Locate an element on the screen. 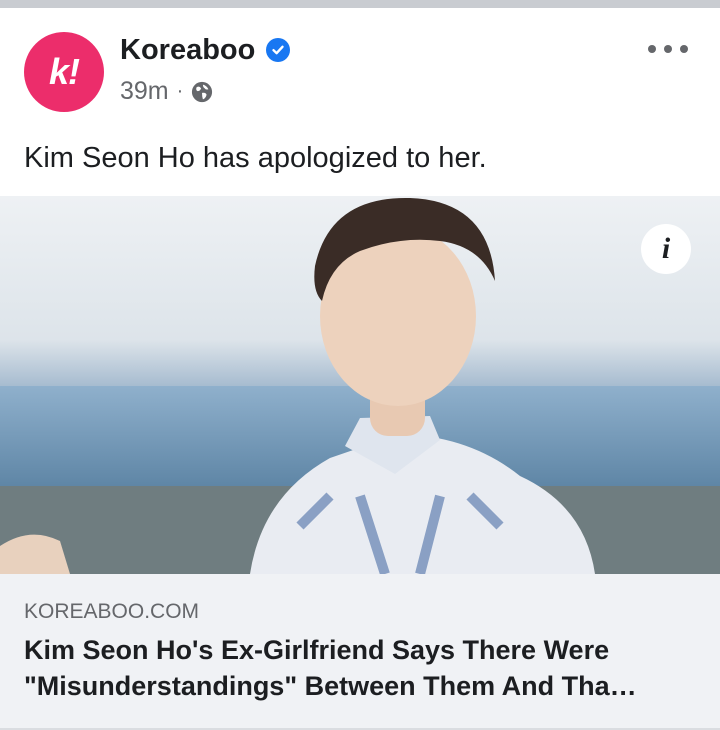 Image resolution: width=720 pixels, height=730 pixels. top-divider is located at coordinates (360, 4).